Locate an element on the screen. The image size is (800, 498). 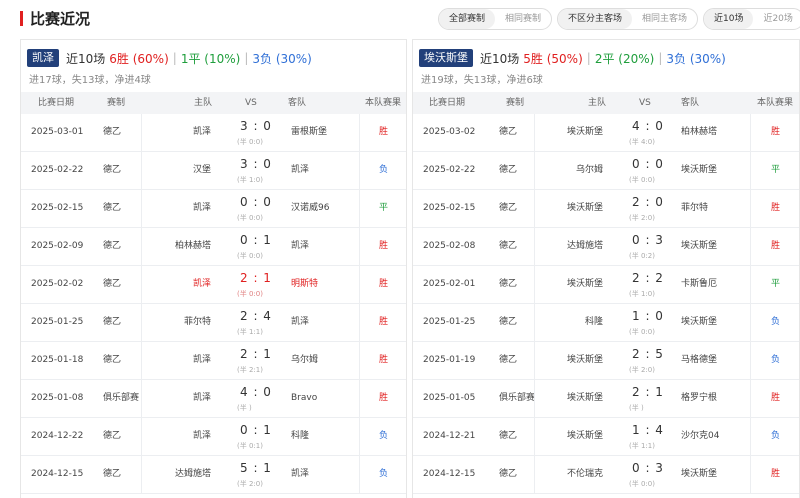
table-row: 2025-02-15 德乙 埃沃斯堡 2 : 0 (半 2:0) 菲尔特 胜 is located at coordinates (606, 209).